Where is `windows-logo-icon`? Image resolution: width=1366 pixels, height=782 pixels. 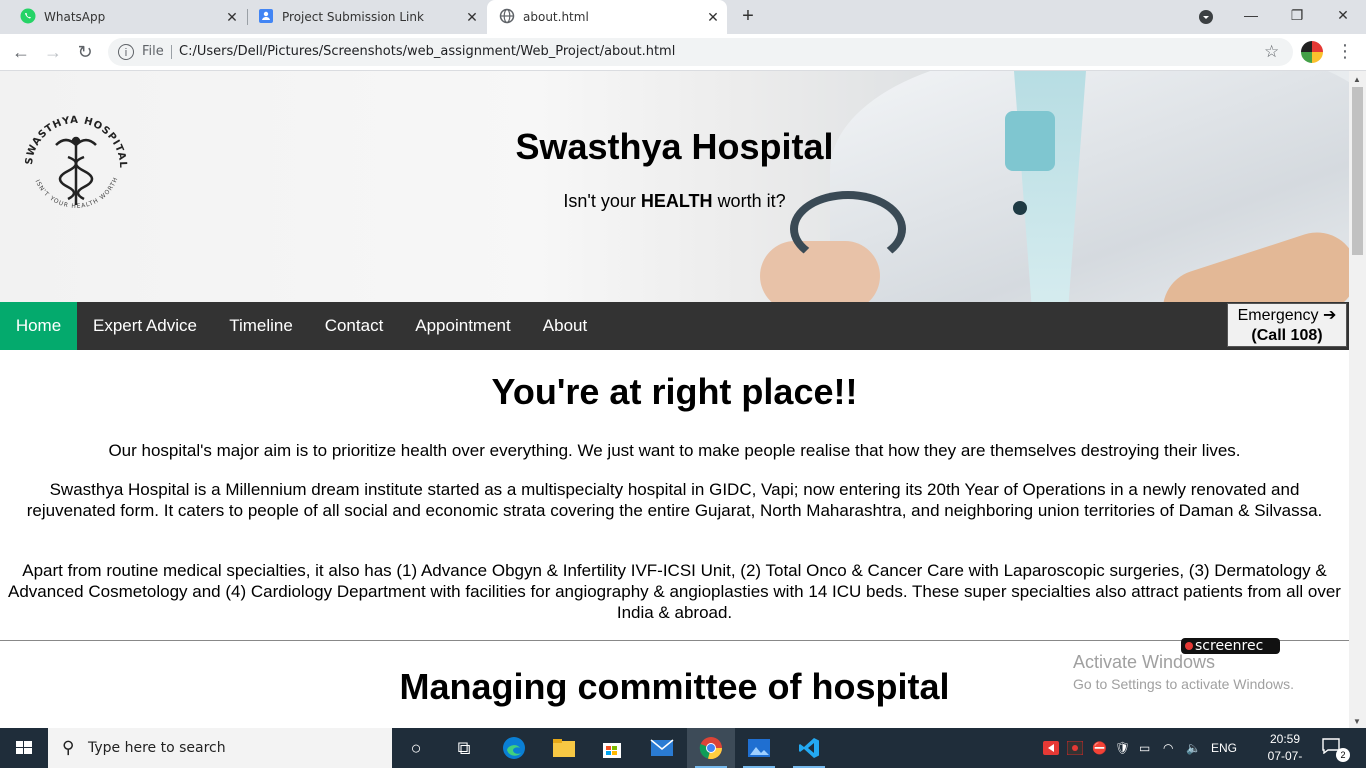 windows-logo-icon is located at coordinates (24, 747).